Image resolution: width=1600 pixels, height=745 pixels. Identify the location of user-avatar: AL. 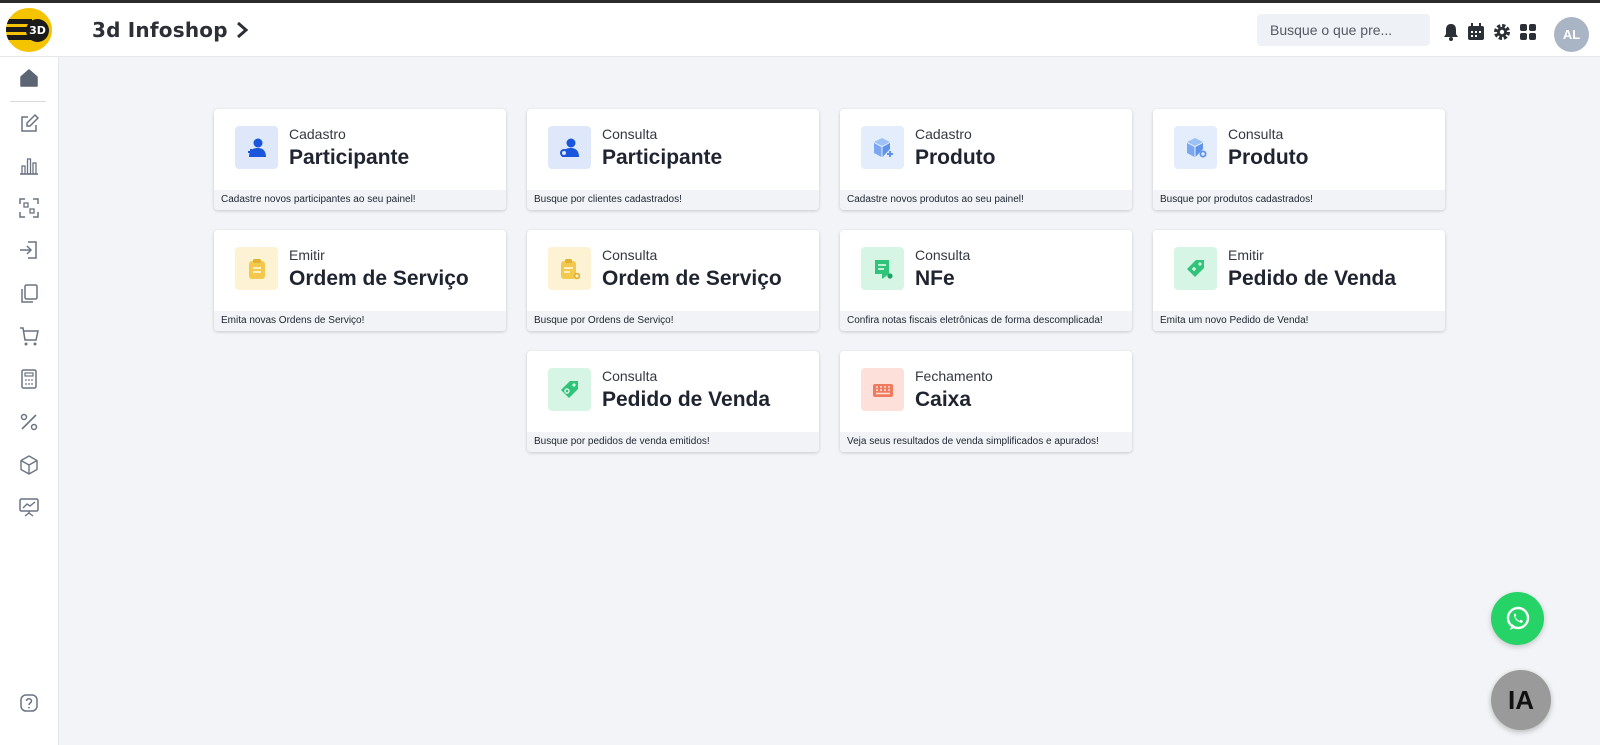
(1571, 34).